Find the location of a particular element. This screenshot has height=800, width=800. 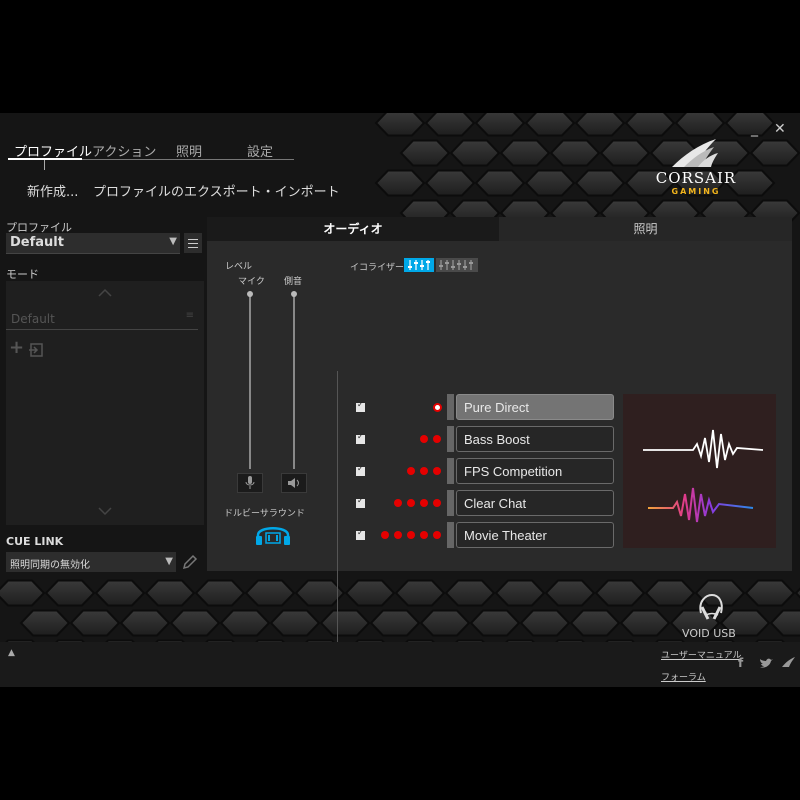

minimize-button: _ is located at coordinates (754, 129).